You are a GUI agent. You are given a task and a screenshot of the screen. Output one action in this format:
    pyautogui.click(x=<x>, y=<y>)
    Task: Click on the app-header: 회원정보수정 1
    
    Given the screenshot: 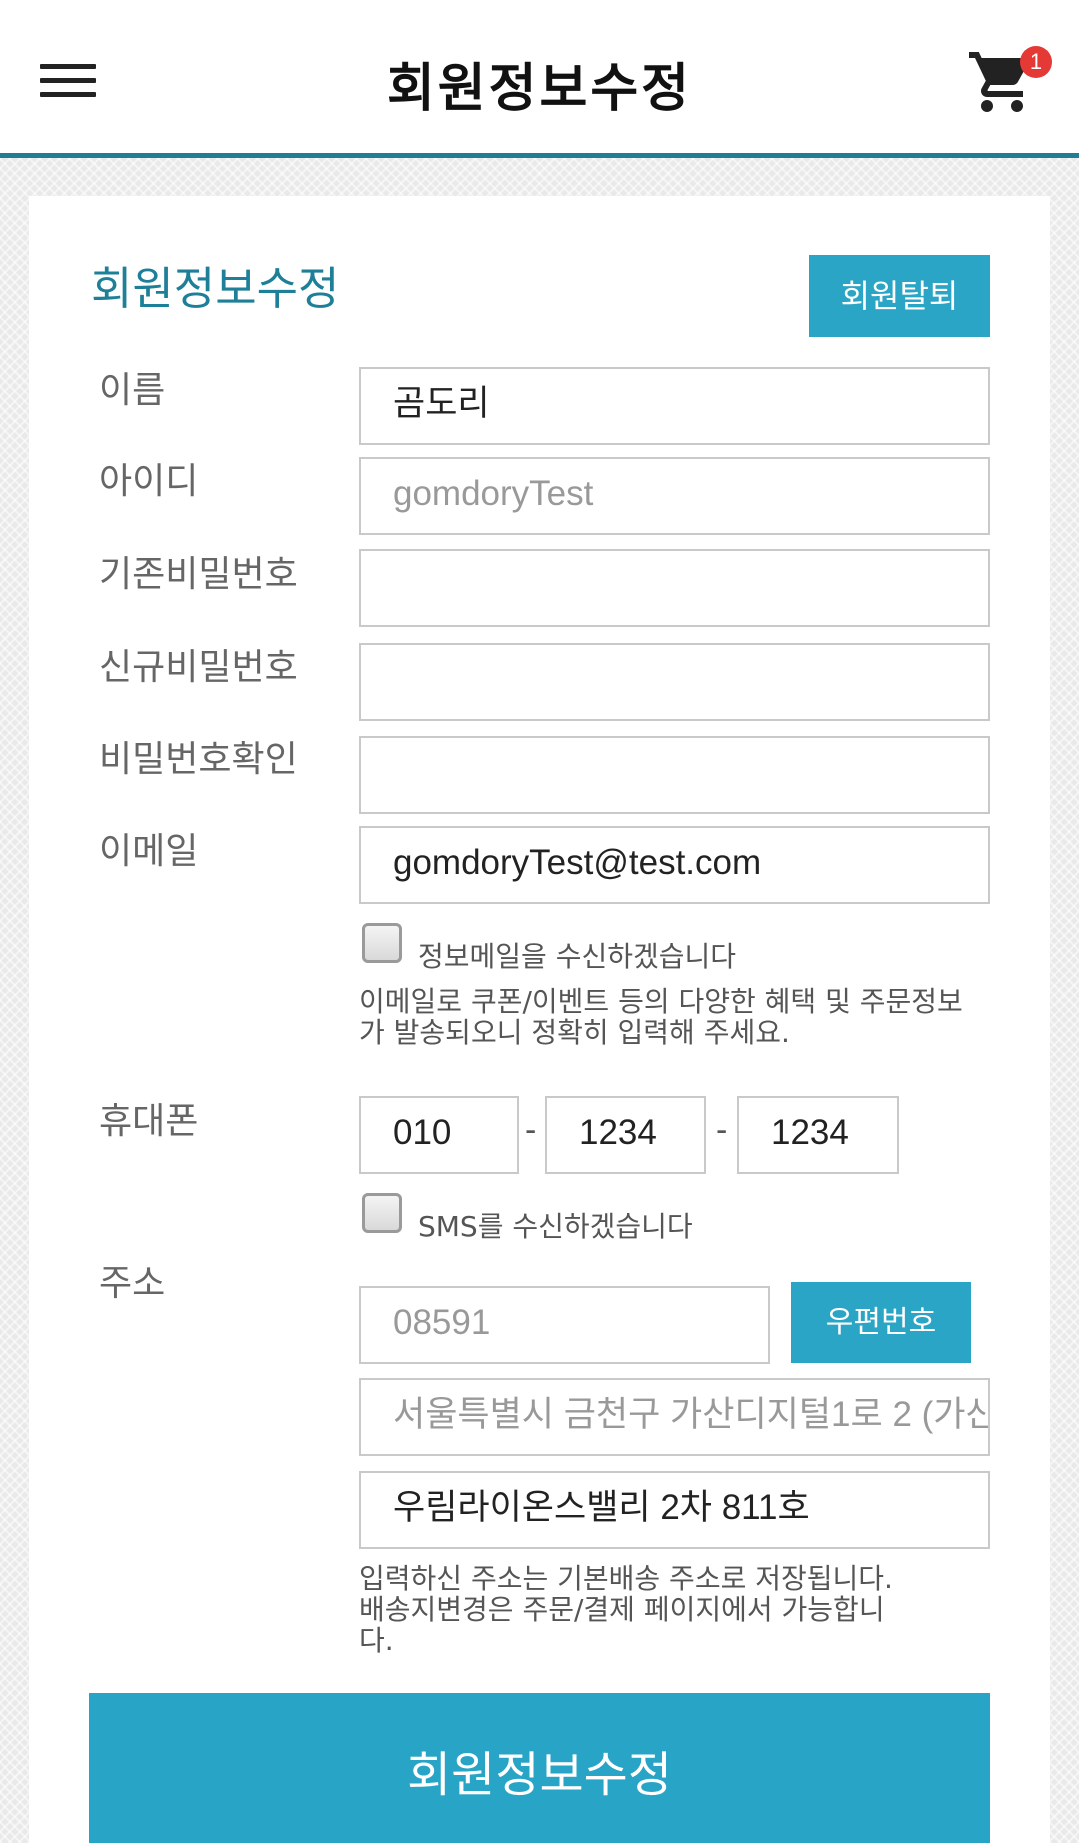 What is the action you would take?
    pyautogui.click(x=539, y=79)
    